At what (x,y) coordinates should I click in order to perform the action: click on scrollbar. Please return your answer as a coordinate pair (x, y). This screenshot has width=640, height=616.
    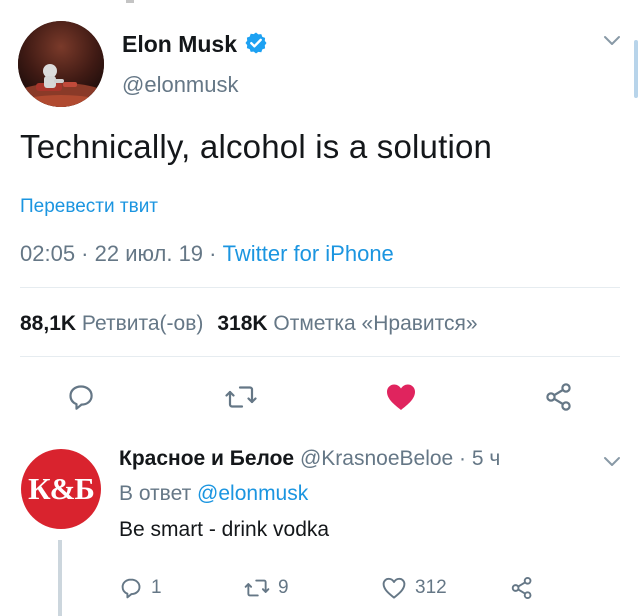
    Looking at the image, I should click on (636, 69).